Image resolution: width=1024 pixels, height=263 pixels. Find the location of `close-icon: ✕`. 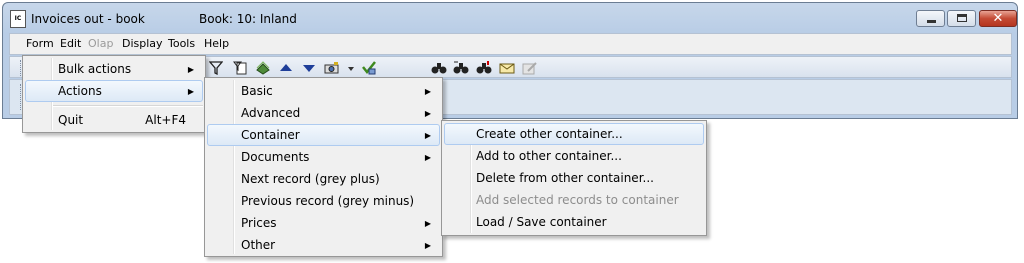

close-icon: ✕ is located at coordinates (998, 18).